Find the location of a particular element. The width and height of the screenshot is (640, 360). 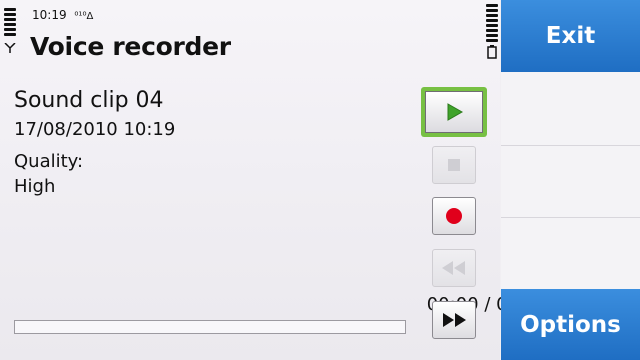

rewind-button is located at coordinates (454, 268).